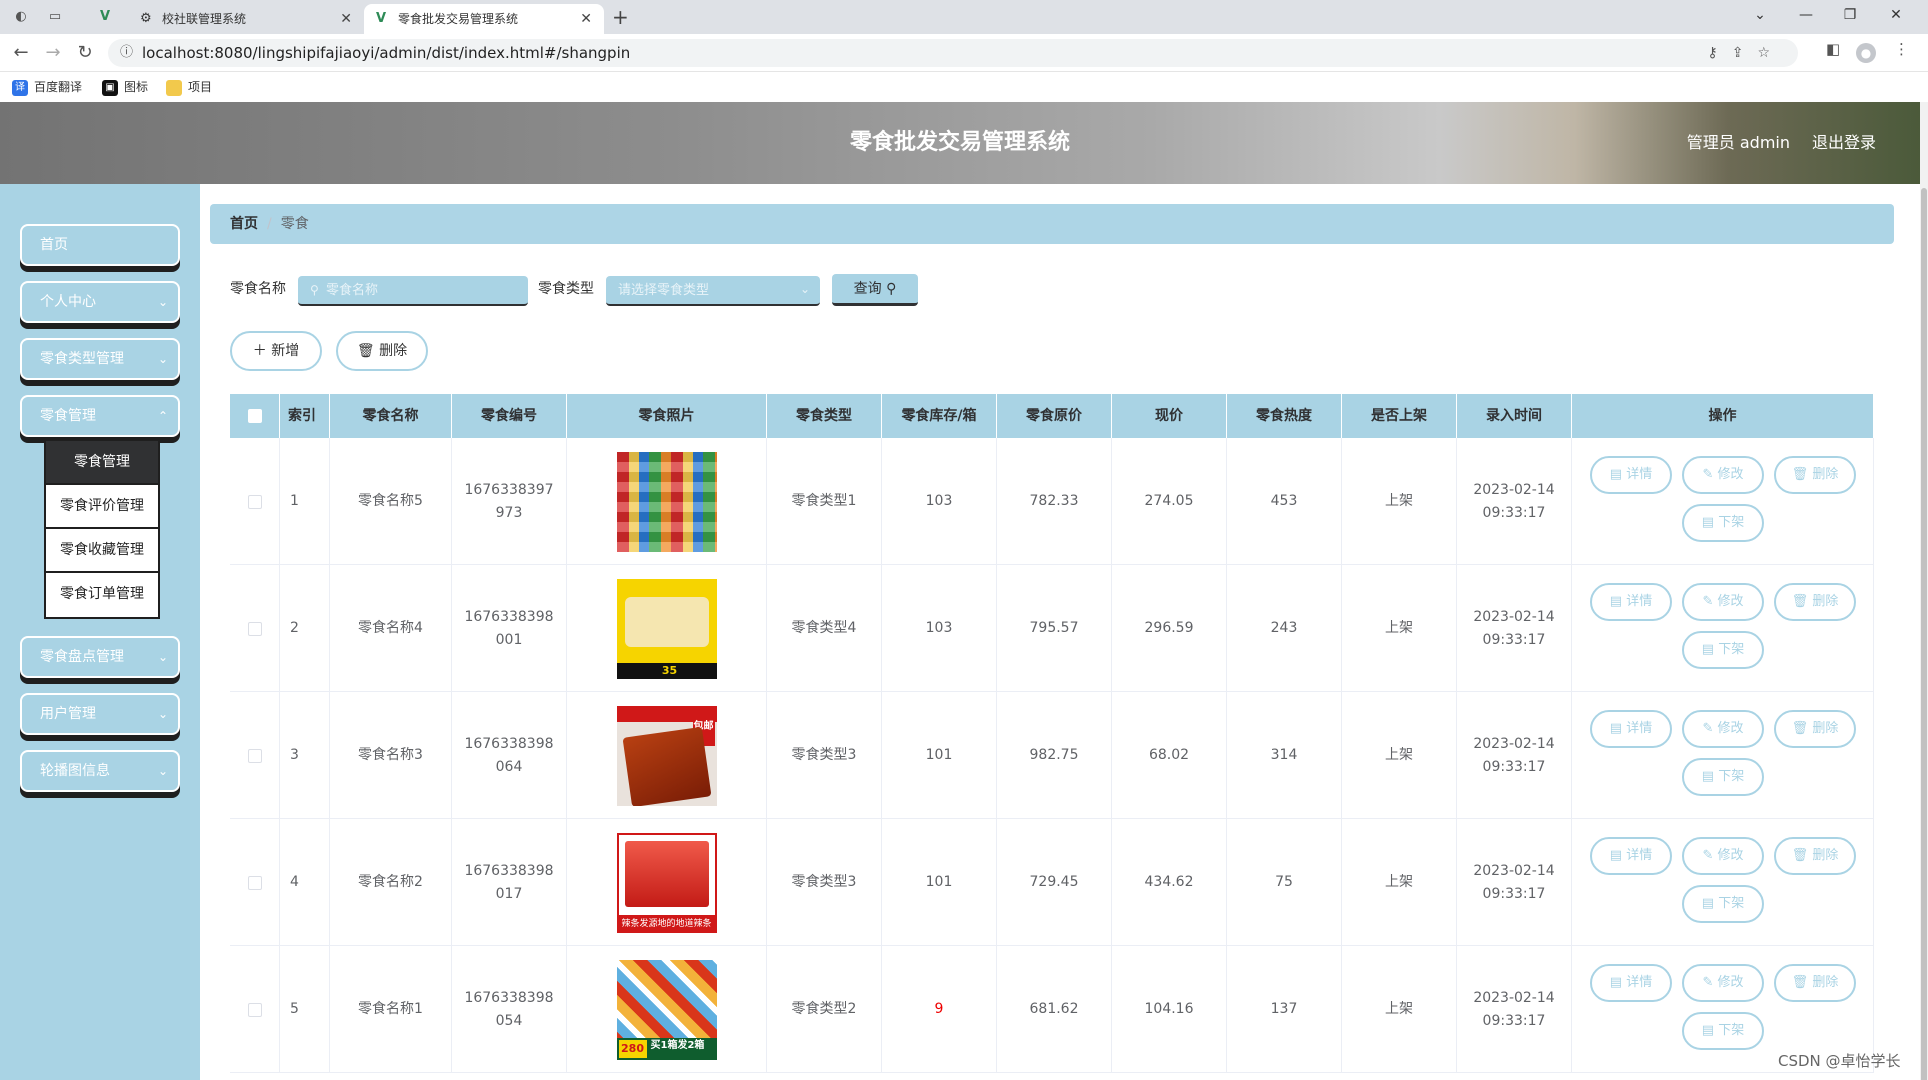  What do you see at coordinates (1730, 601) in the screenshot?
I see `edit-label: 修改` at bounding box center [1730, 601].